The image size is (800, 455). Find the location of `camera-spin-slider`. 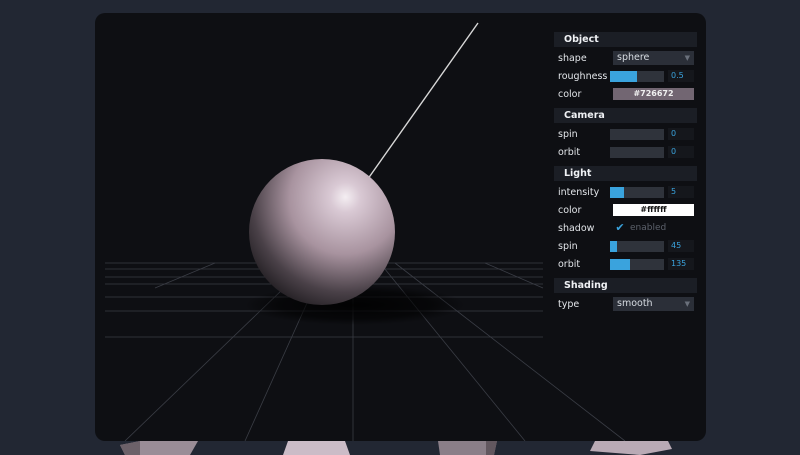

camera-spin-slider is located at coordinates (637, 134).